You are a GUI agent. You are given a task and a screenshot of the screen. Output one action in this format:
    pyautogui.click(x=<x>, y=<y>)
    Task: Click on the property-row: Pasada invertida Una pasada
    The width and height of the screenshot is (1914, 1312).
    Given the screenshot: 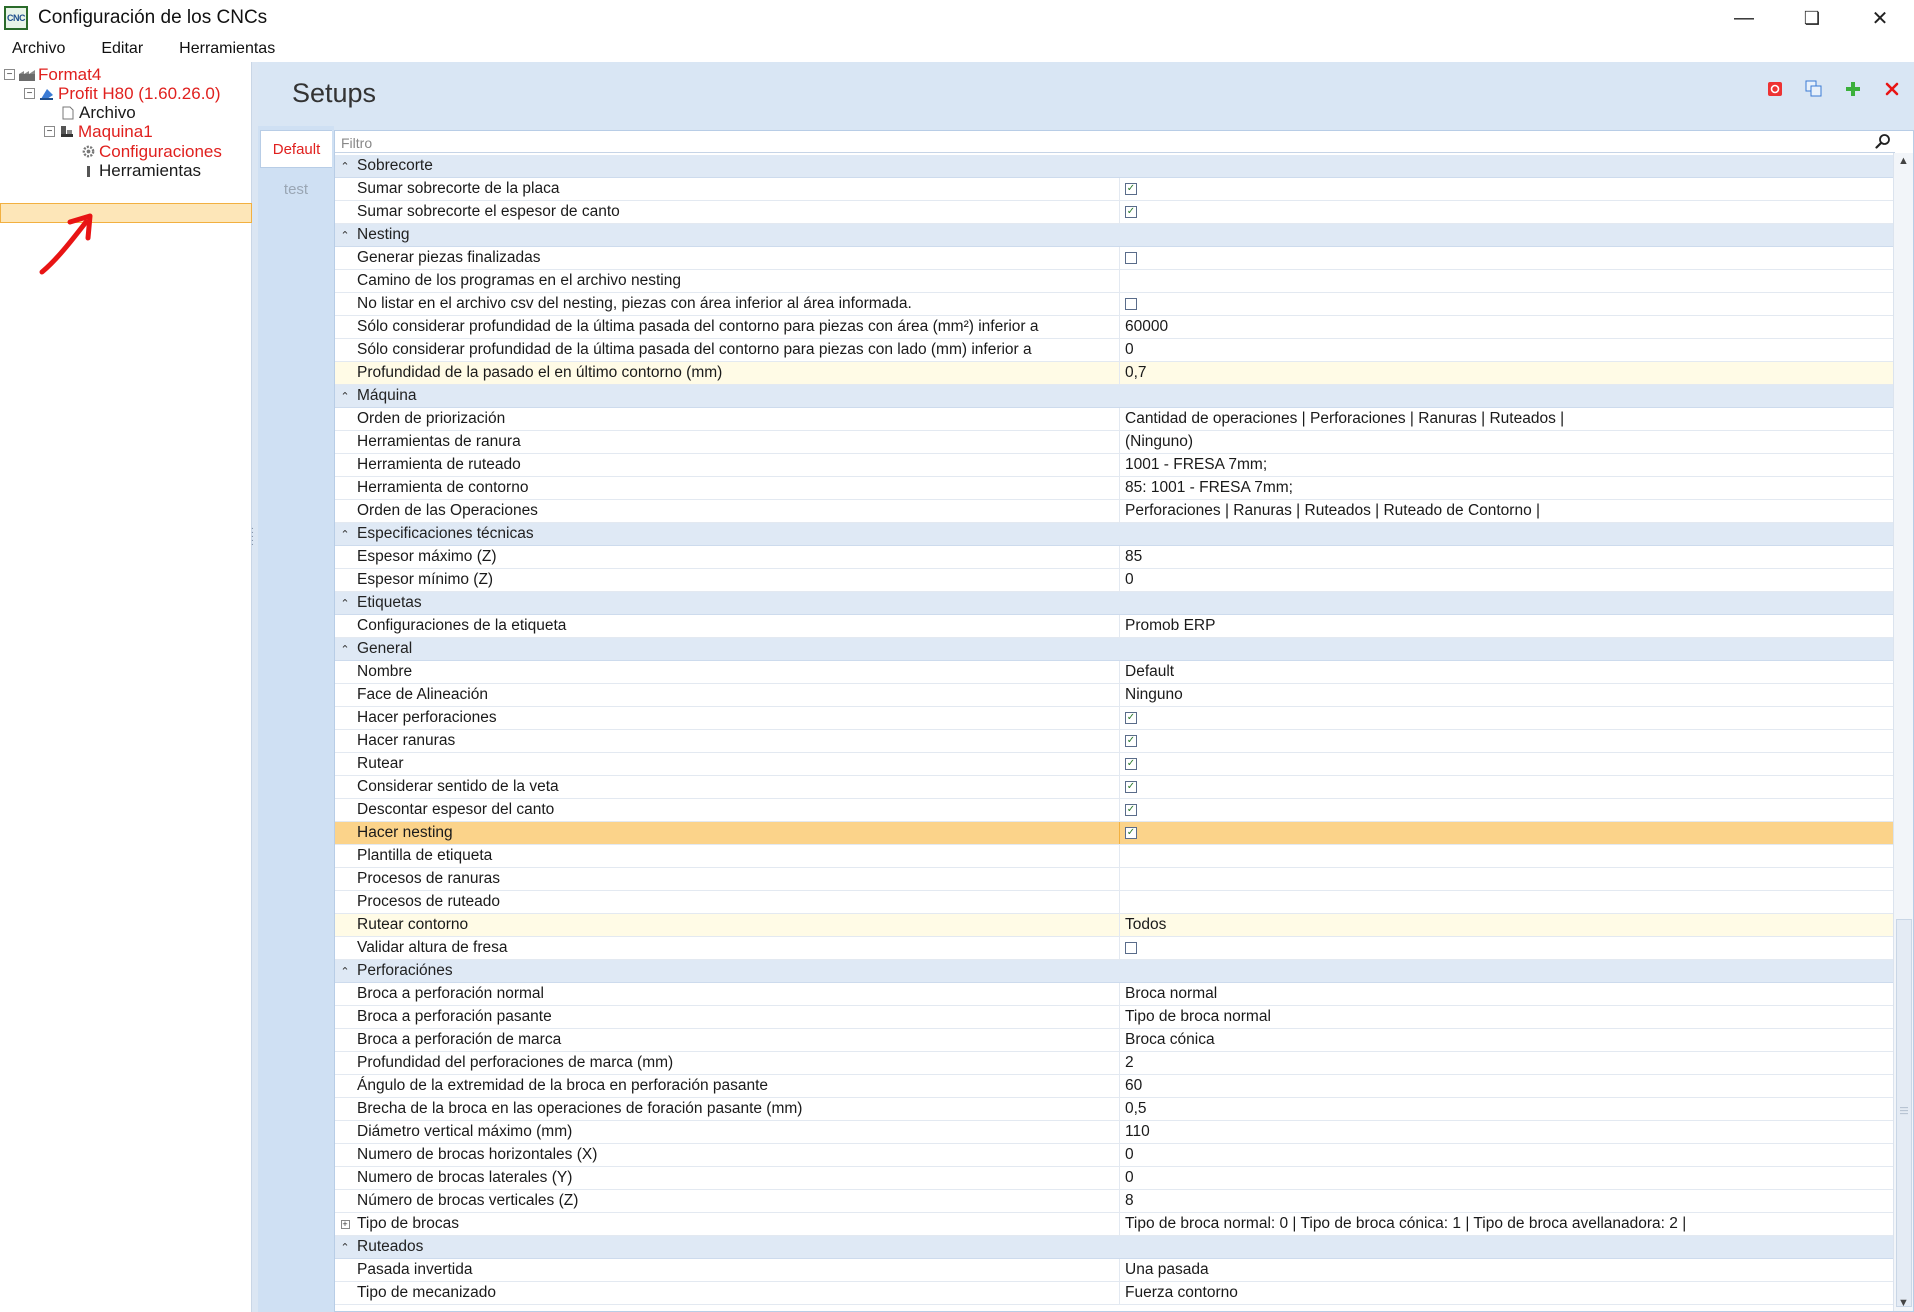 What is the action you would take?
    pyautogui.click(x=1115, y=1270)
    